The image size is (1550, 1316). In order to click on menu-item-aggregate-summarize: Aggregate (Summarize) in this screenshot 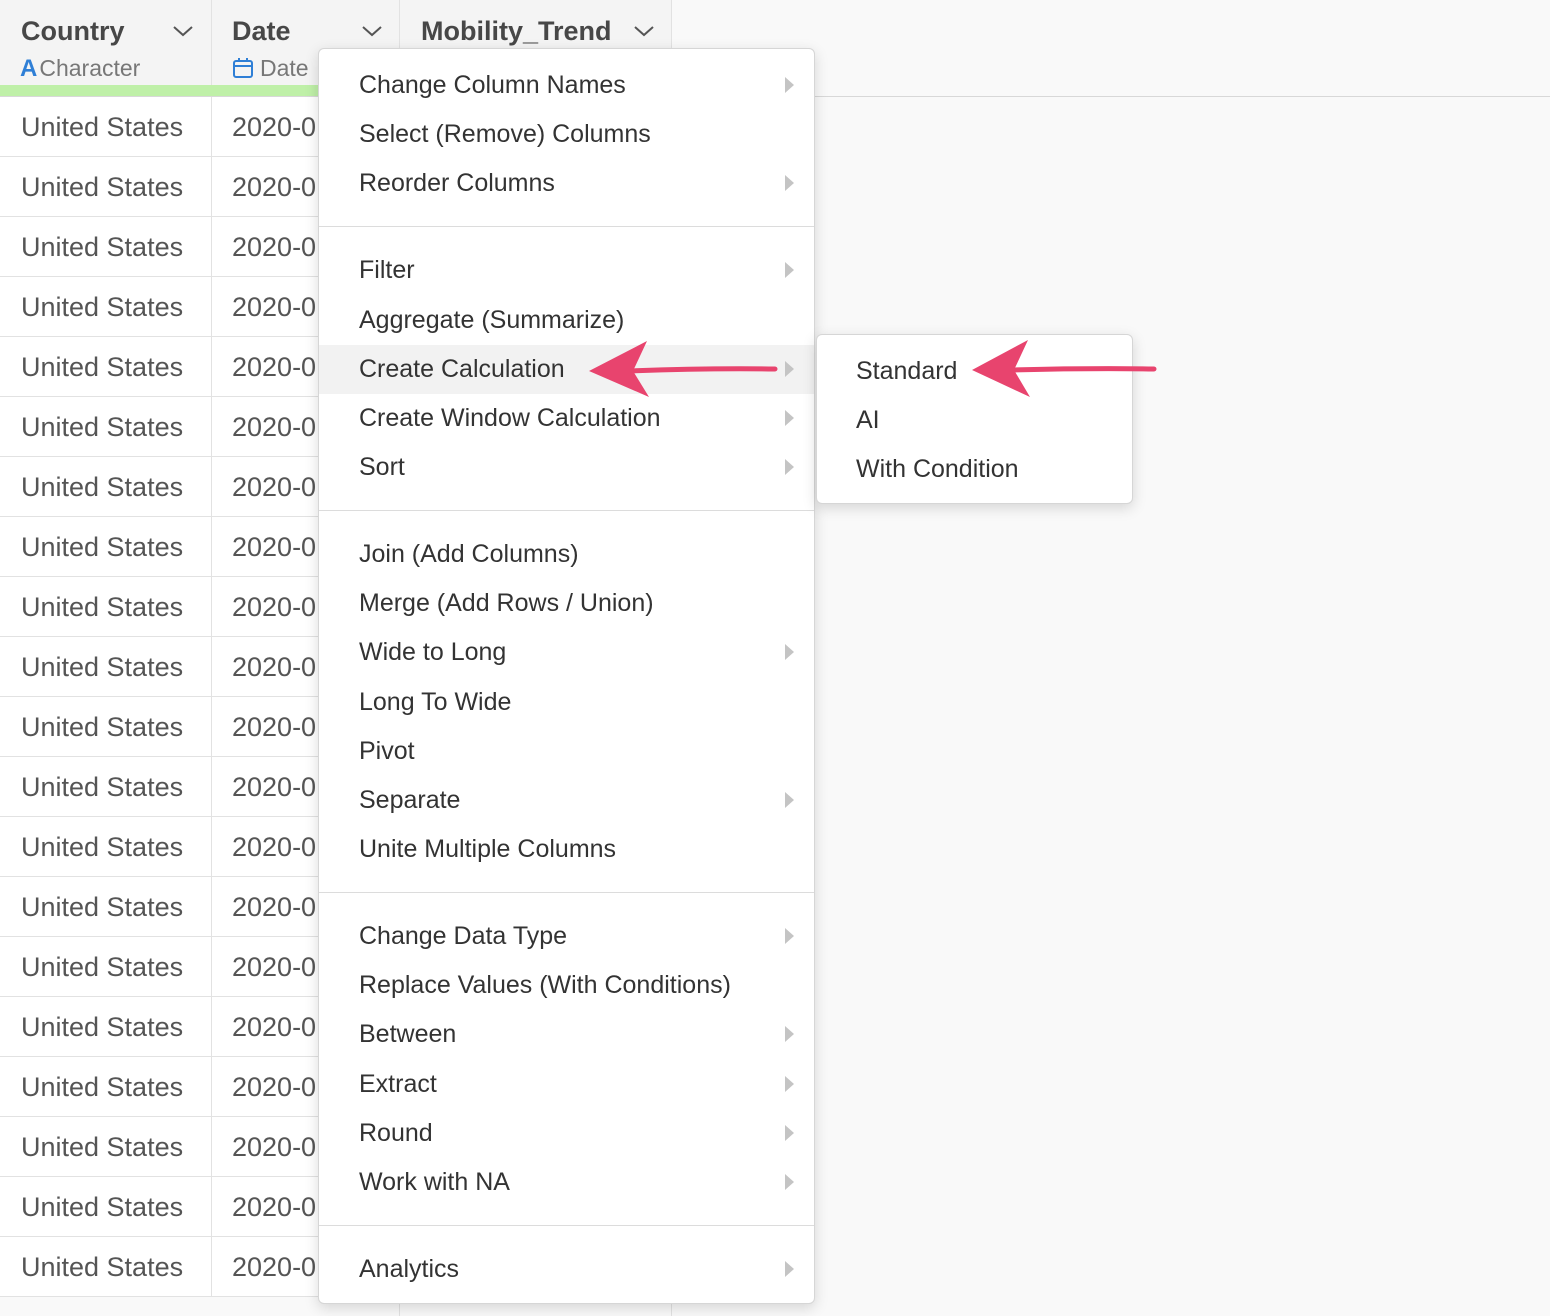, I will do `click(566, 320)`.